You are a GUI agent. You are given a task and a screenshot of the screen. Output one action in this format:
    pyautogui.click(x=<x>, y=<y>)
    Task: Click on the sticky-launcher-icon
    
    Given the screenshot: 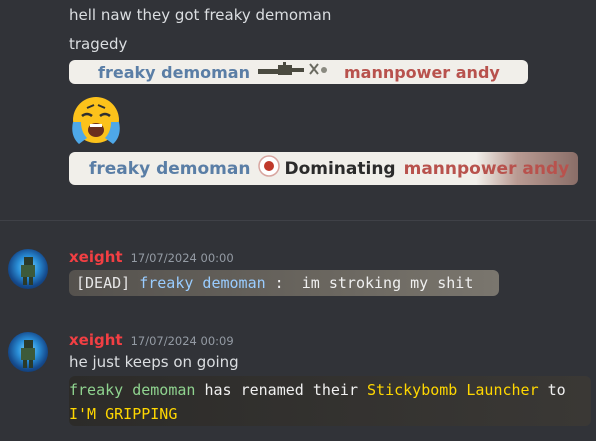 What is the action you would take?
    pyautogui.click(x=297, y=72)
    